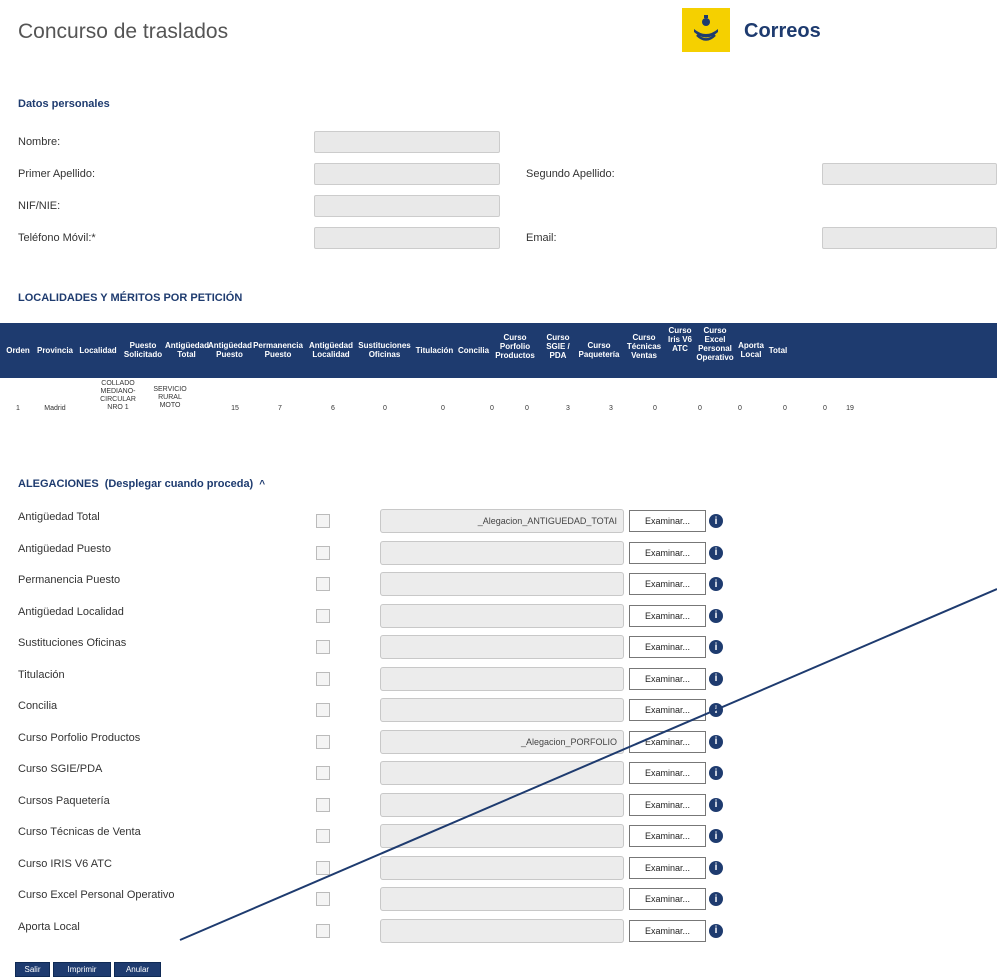  I want to click on salir-button: Salir, so click(32, 969).